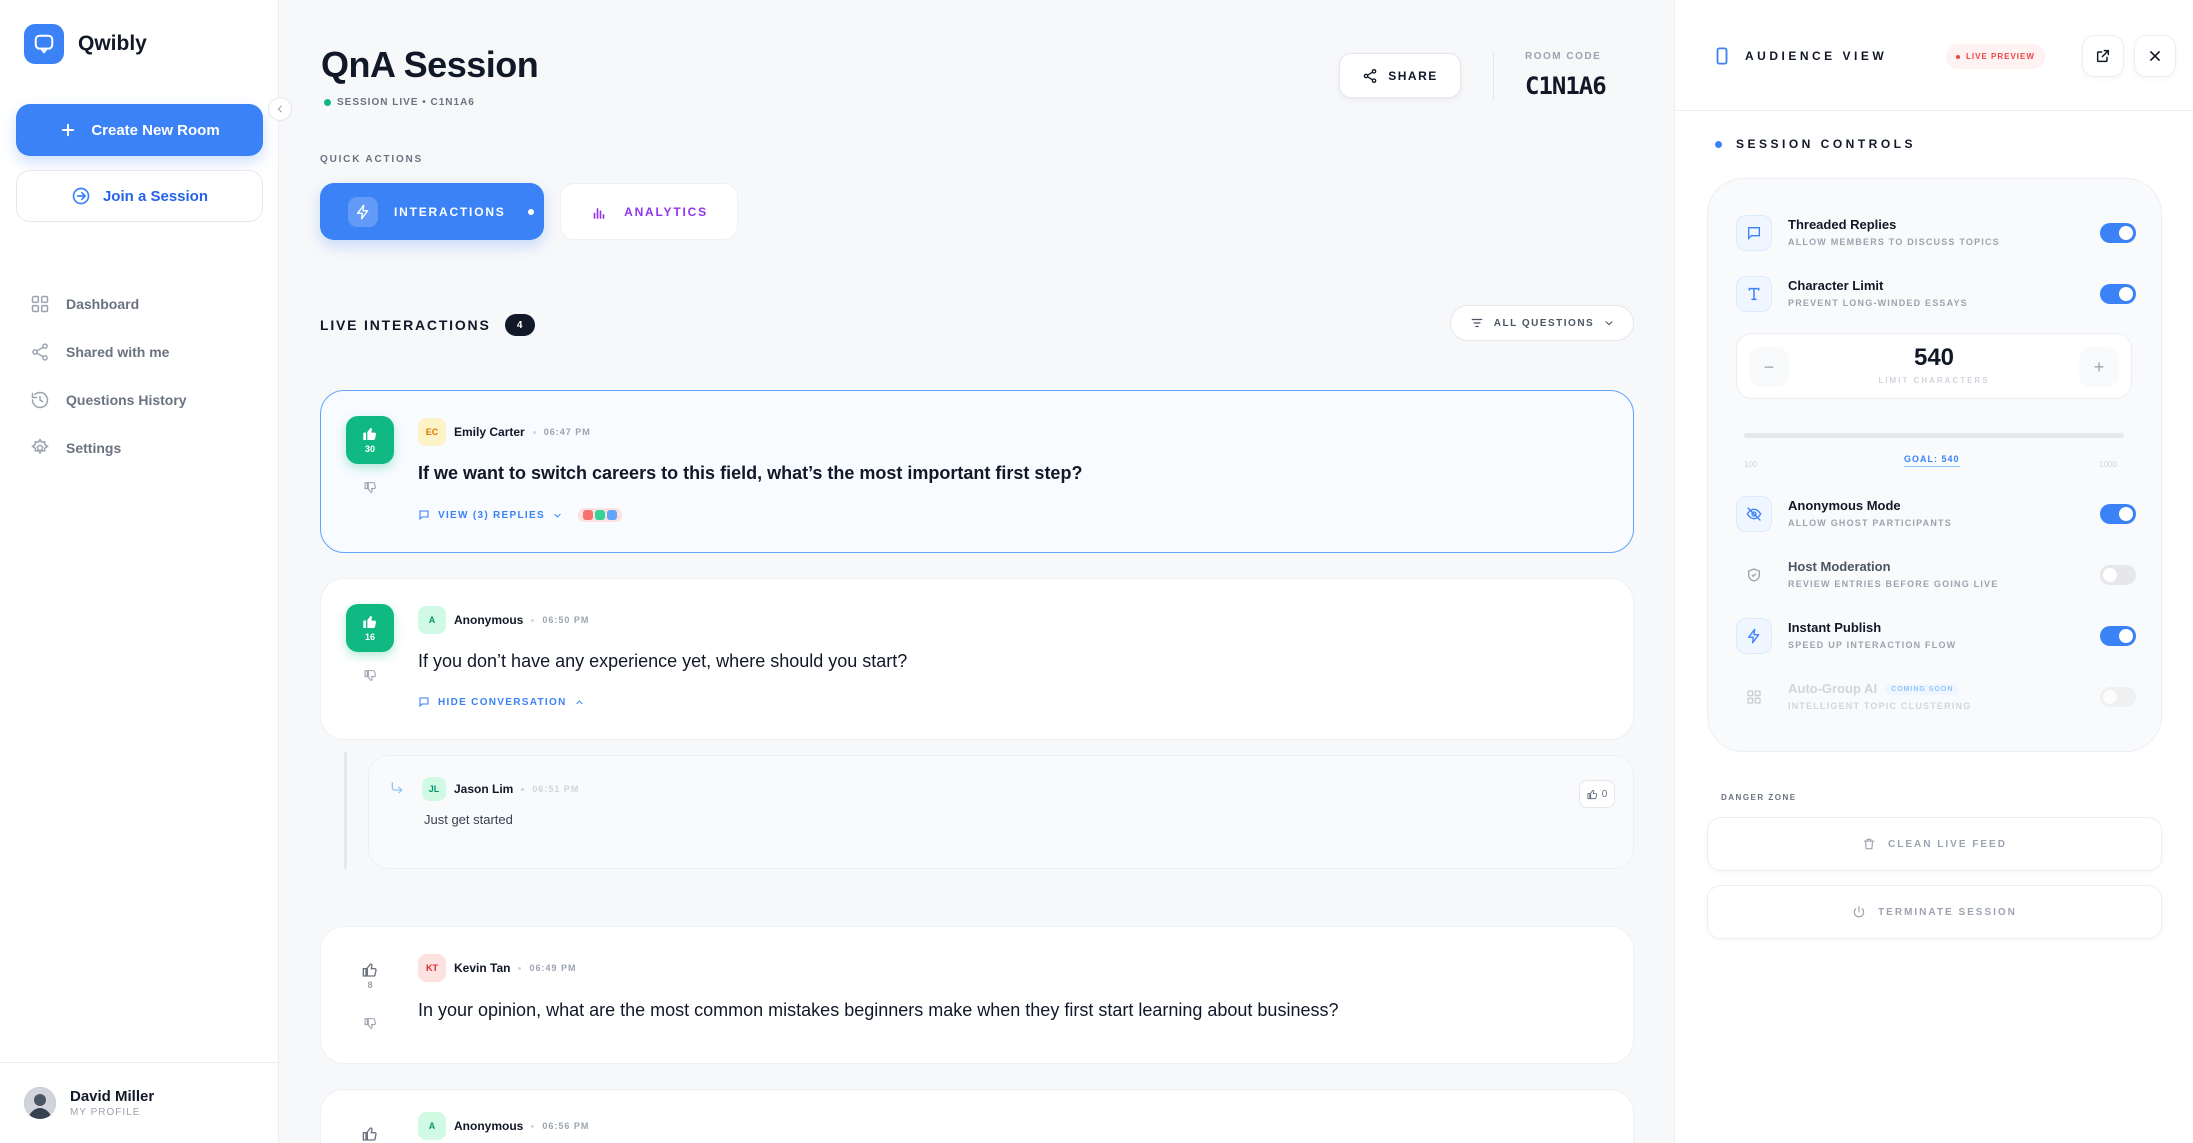 The width and height of the screenshot is (2193, 1143). What do you see at coordinates (1718, 144) in the screenshot?
I see `blue-dot` at bounding box center [1718, 144].